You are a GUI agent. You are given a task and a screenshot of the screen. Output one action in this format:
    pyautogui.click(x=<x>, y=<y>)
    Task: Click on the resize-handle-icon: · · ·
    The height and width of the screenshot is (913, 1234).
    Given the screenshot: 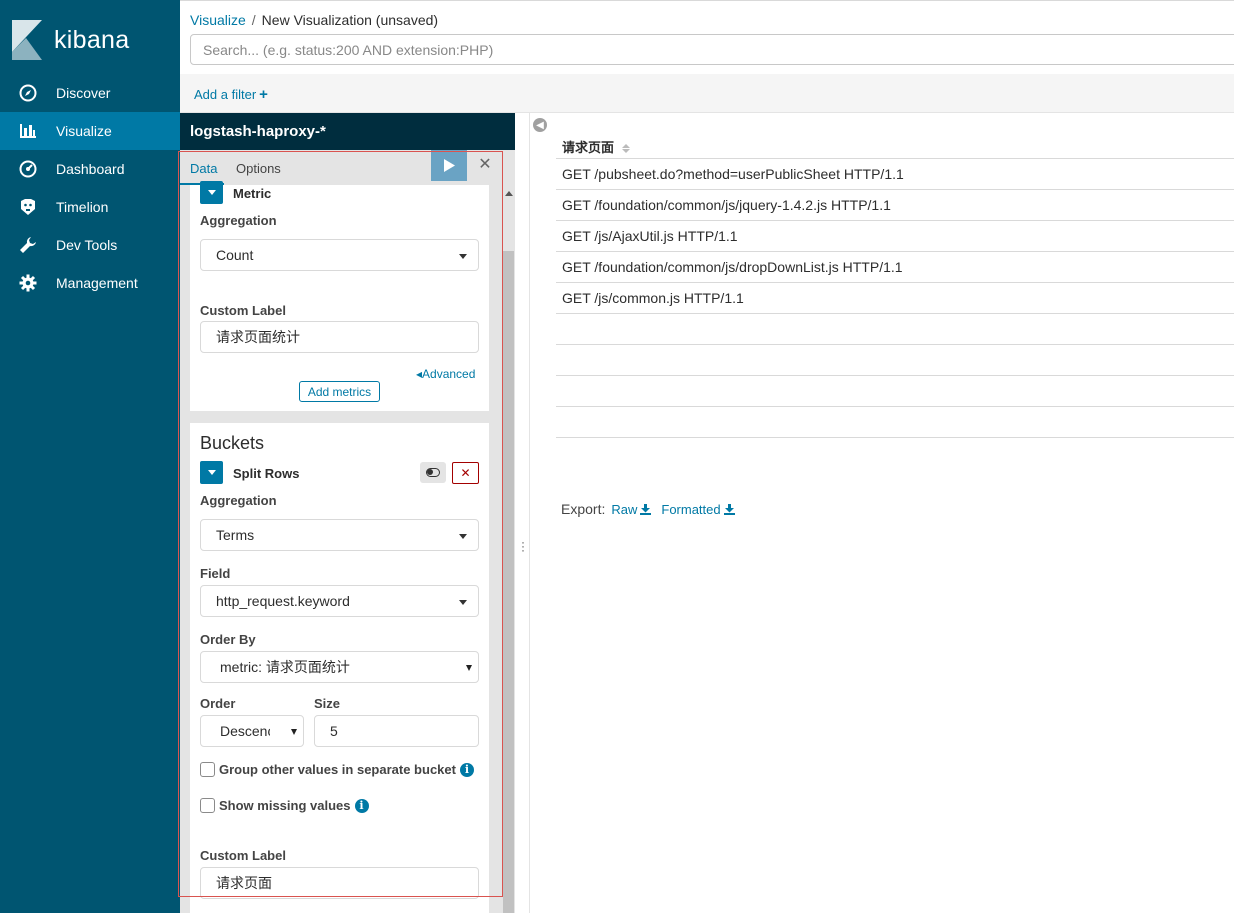 What is the action you would take?
    pyautogui.click(x=523, y=546)
    